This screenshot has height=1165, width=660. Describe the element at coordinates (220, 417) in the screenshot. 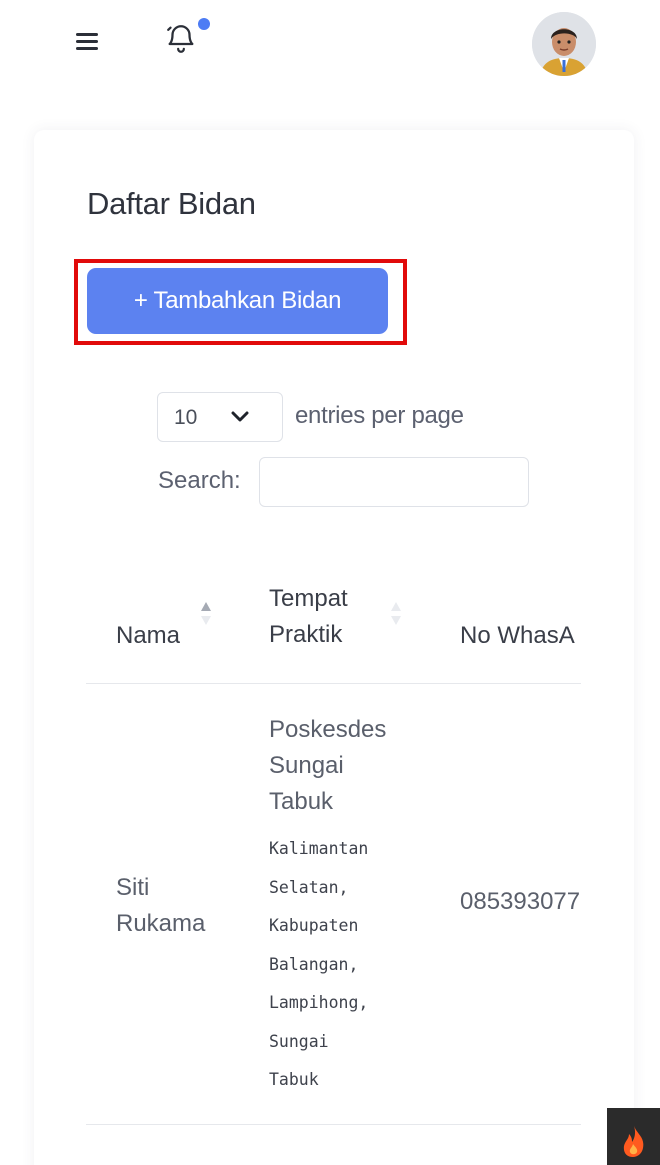

I see `entries-per-page-select: 10` at that location.